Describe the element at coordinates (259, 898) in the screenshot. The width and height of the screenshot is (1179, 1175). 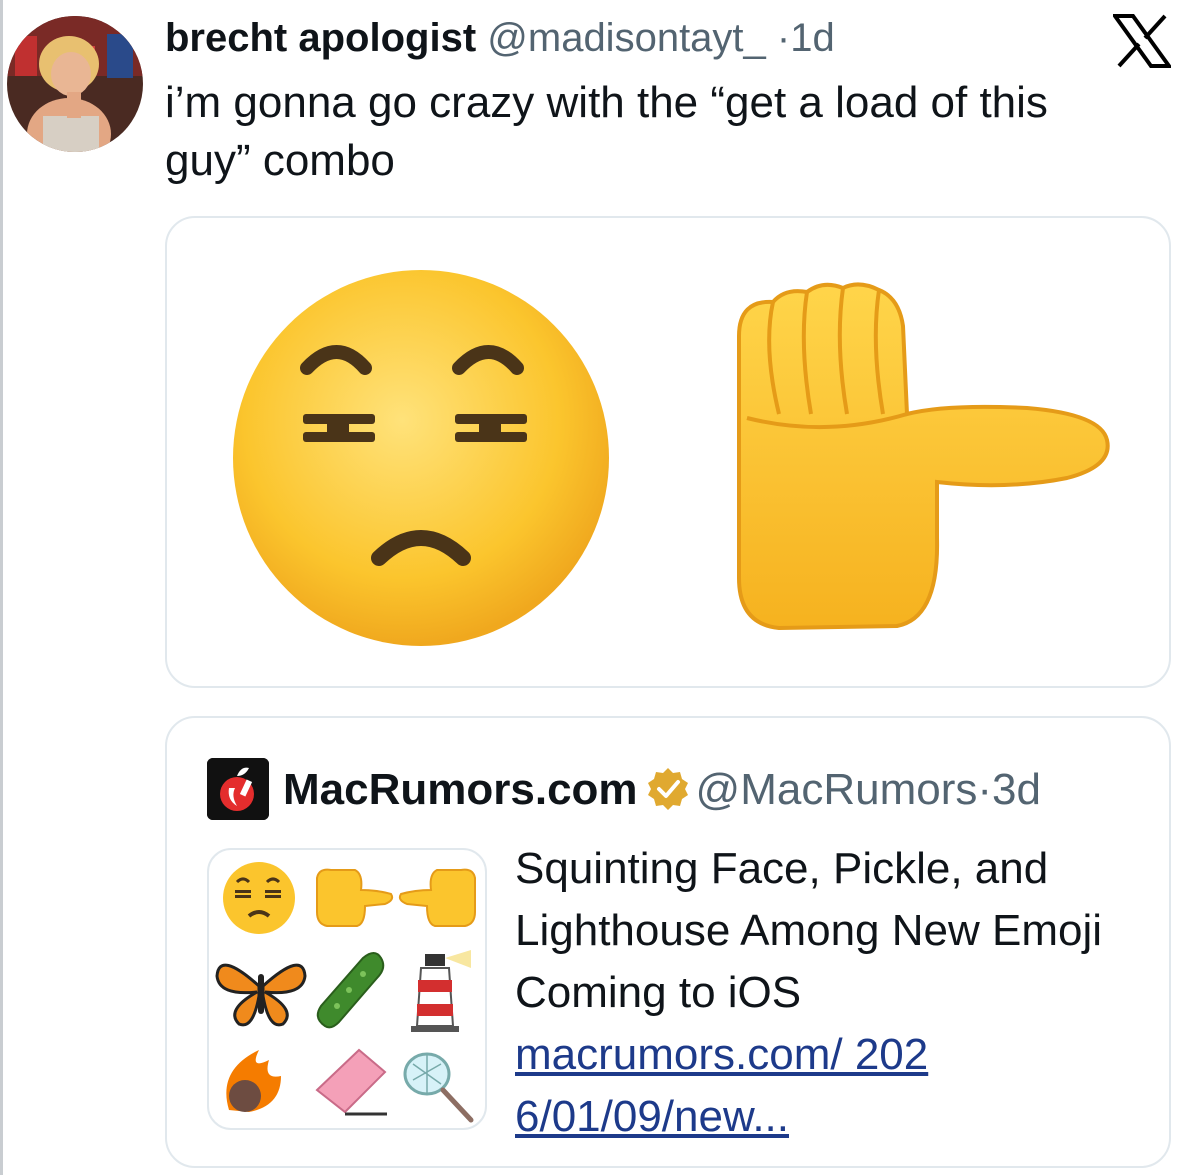
I see `squinting-face-mini-icon` at that location.